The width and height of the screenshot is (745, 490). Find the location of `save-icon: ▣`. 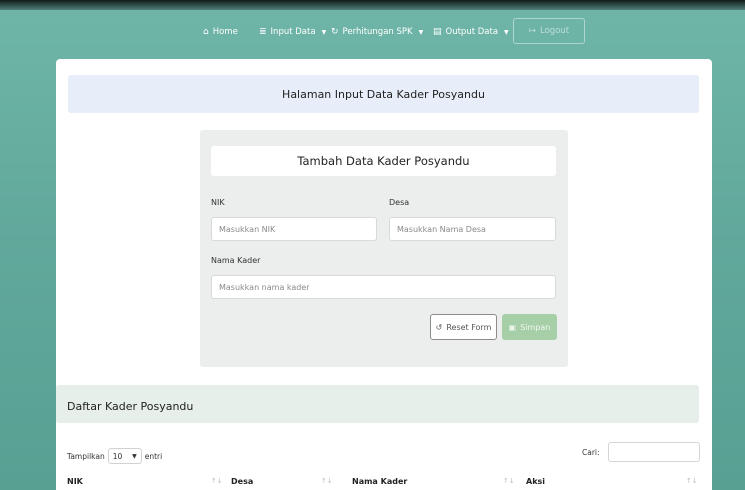

save-icon: ▣ is located at coordinates (512, 327).